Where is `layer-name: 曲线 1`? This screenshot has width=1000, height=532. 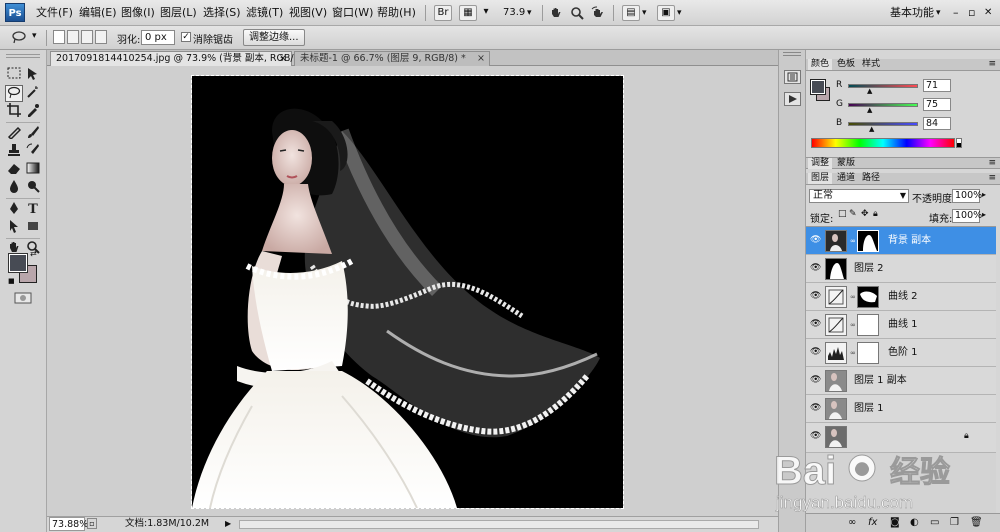 layer-name: 曲线 1 is located at coordinates (903, 325).